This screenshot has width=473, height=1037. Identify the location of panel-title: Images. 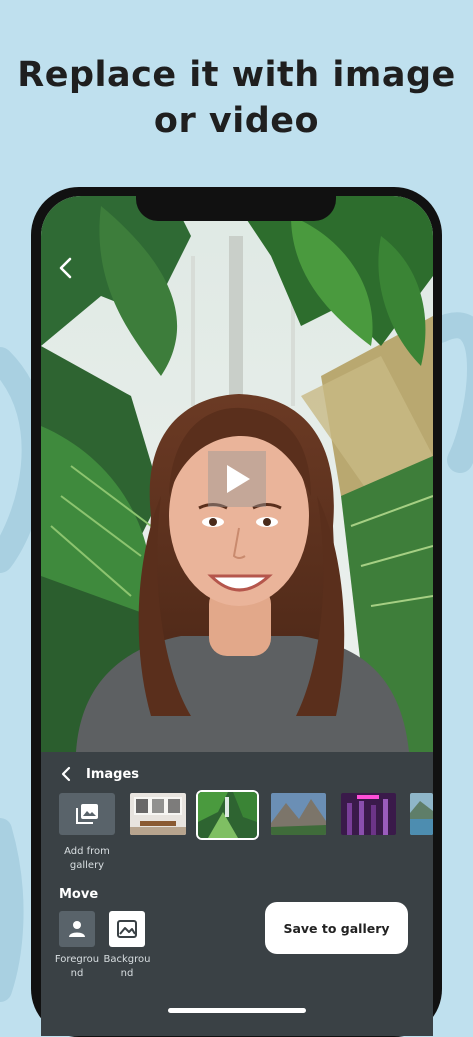
(113, 774).